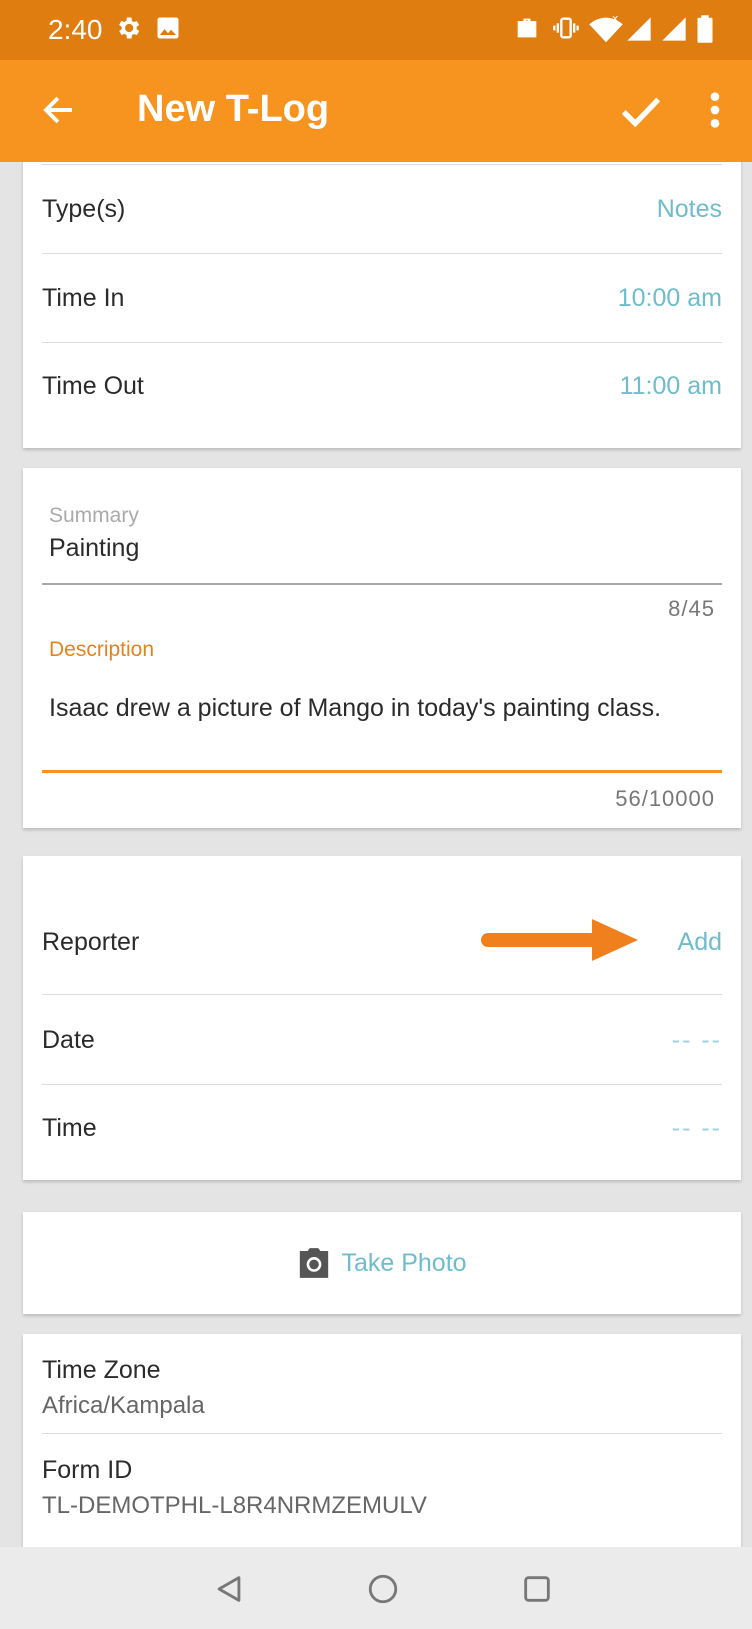 The width and height of the screenshot is (752, 1629). What do you see at coordinates (68, 1039) in the screenshot?
I see `date-label: Date` at bounding box center [68, 1039].